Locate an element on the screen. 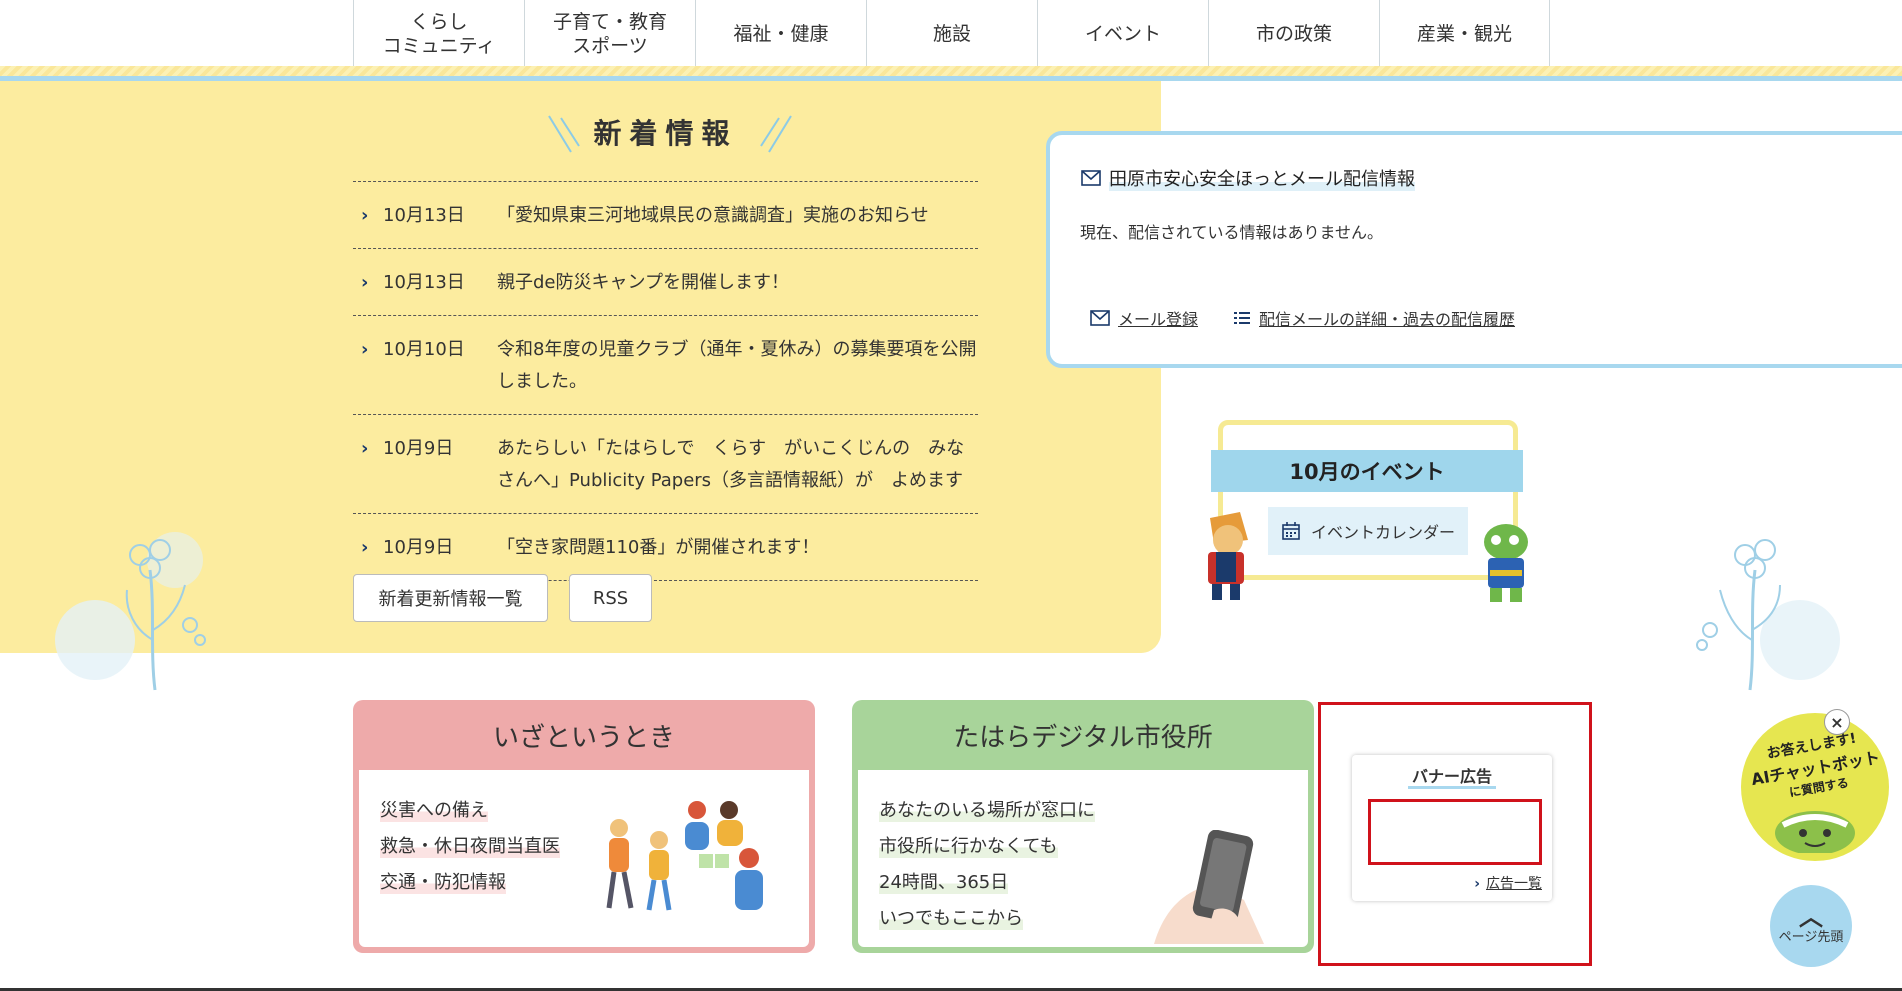  mascot-left-icon is located at coordinates (1228, 556).